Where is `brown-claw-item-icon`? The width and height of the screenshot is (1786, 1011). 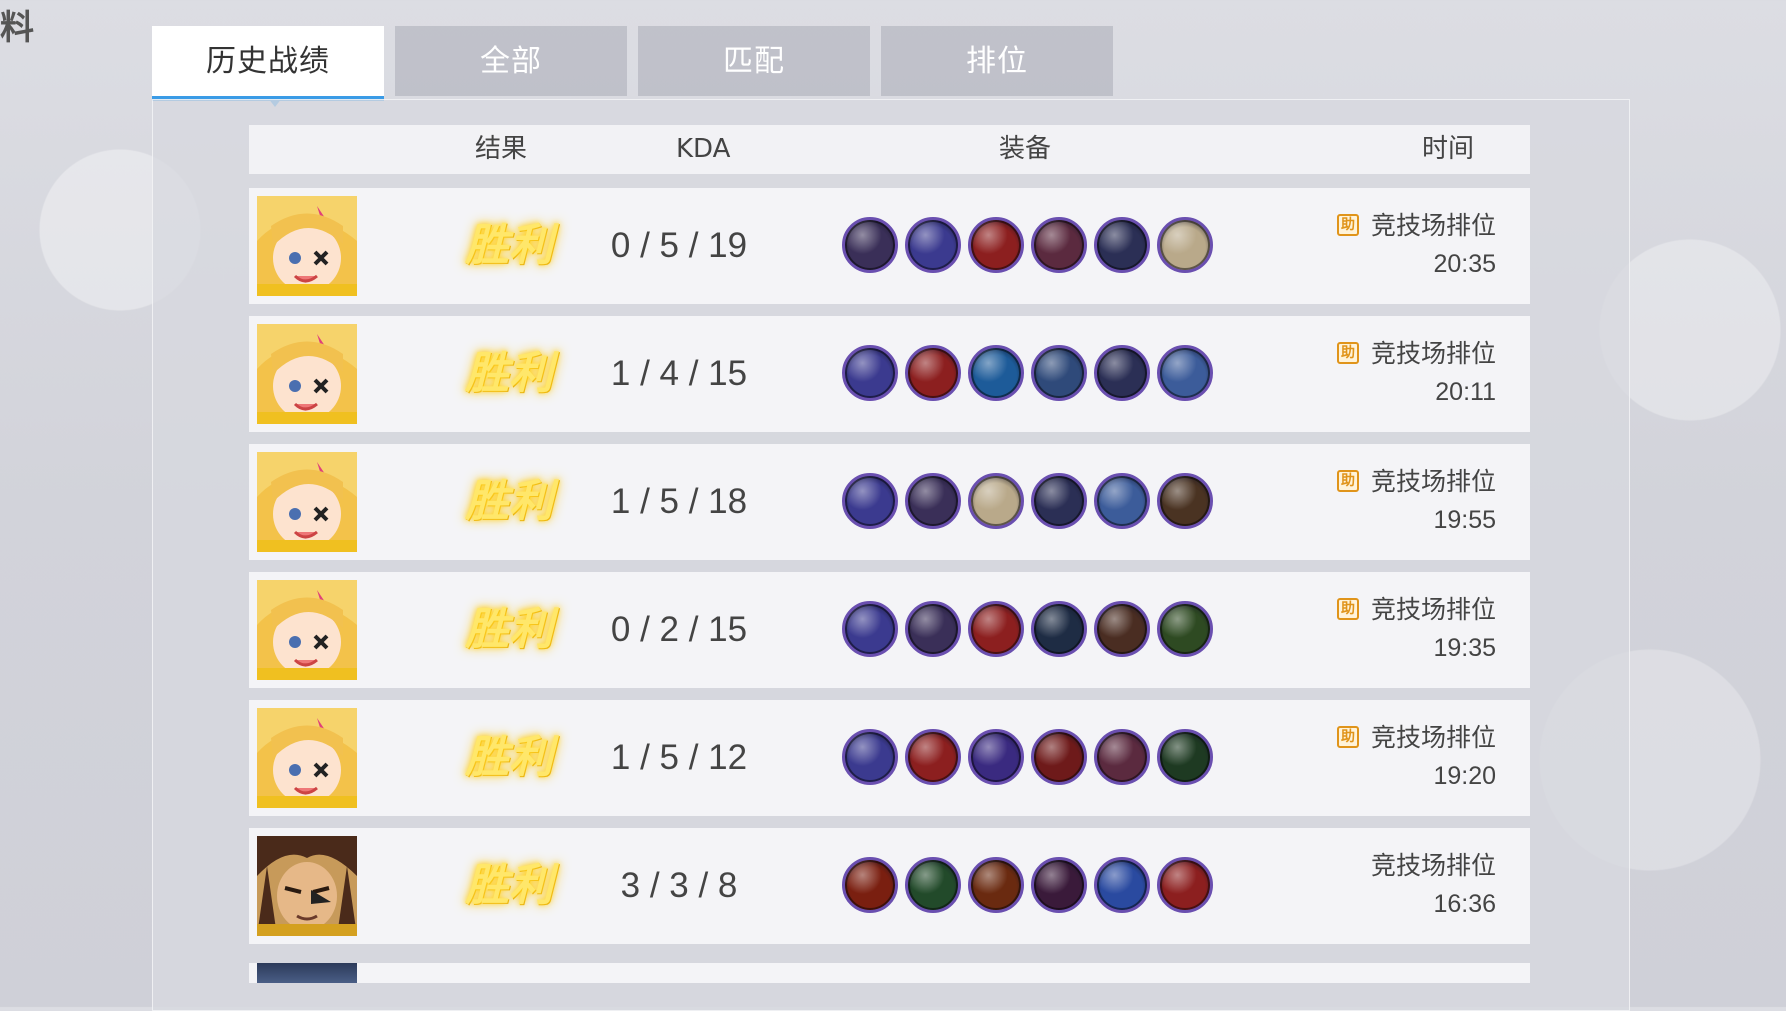
brown-claw-item-icon is located at coordinates (1122, 629).